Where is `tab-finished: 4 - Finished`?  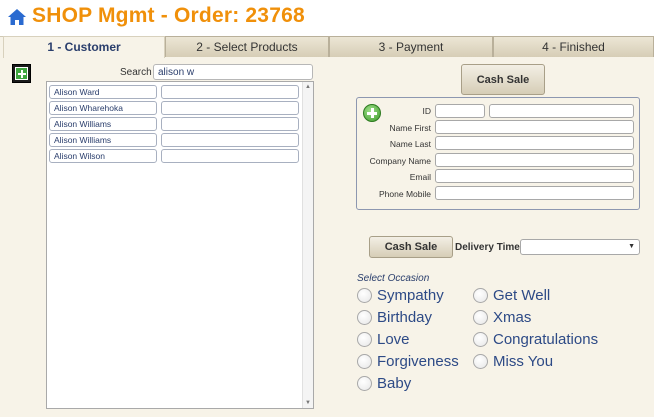 tab-finished: 4 - Finished is located at coordinates (573, 46).